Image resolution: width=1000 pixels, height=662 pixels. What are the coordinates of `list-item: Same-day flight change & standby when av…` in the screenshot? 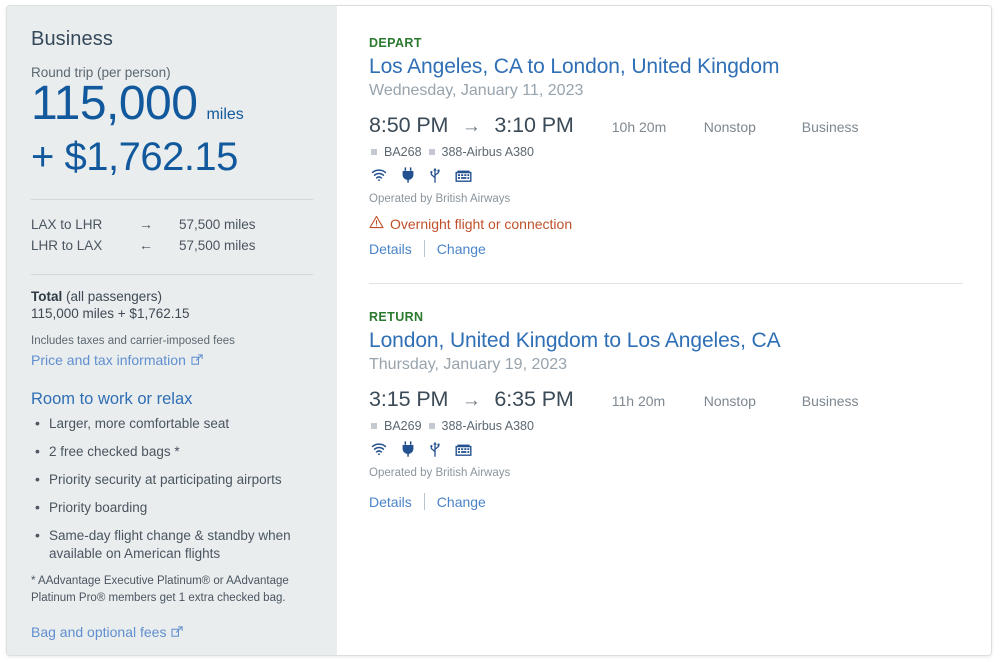 It's located at (172, 544).